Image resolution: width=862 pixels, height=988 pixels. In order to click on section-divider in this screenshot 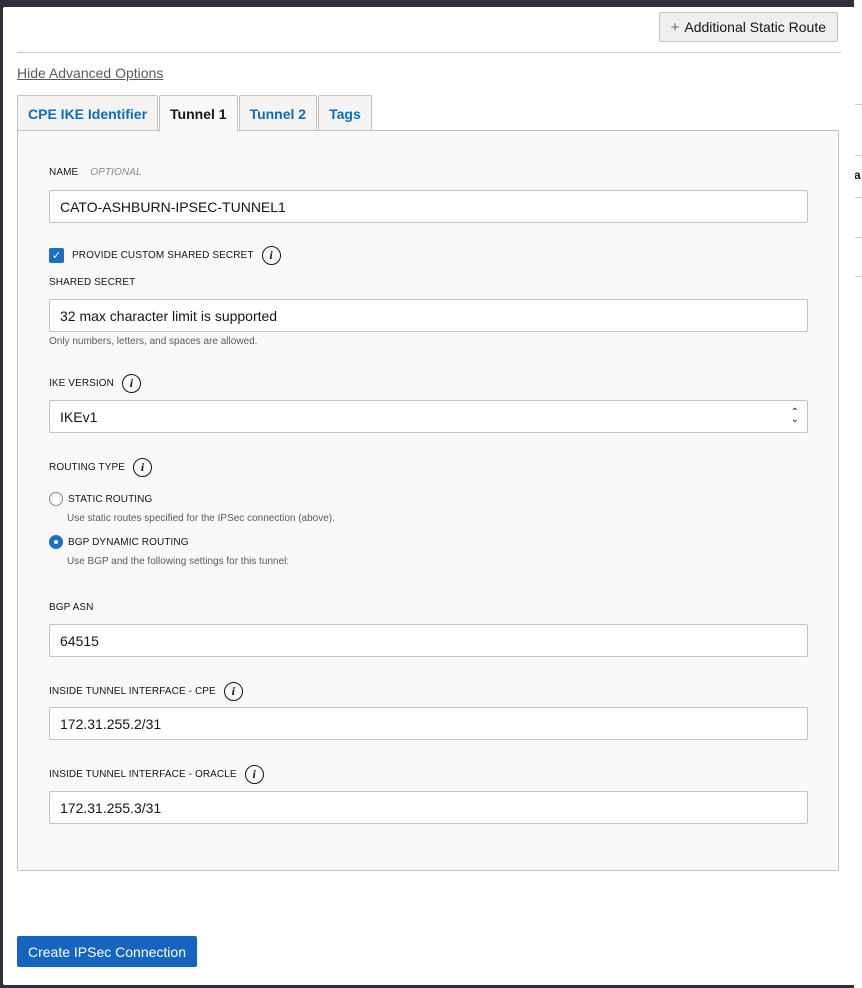, I will do `click(429, 52)`.